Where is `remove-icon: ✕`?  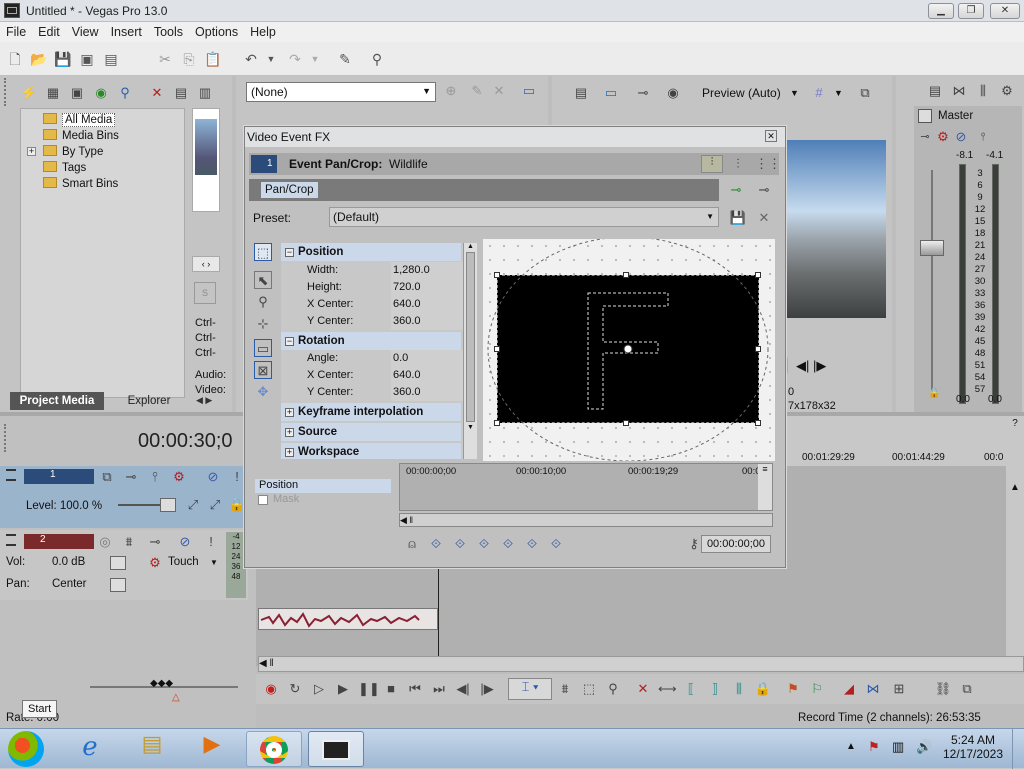 remove-icon: ✕ is located at coordinates (157, 93).